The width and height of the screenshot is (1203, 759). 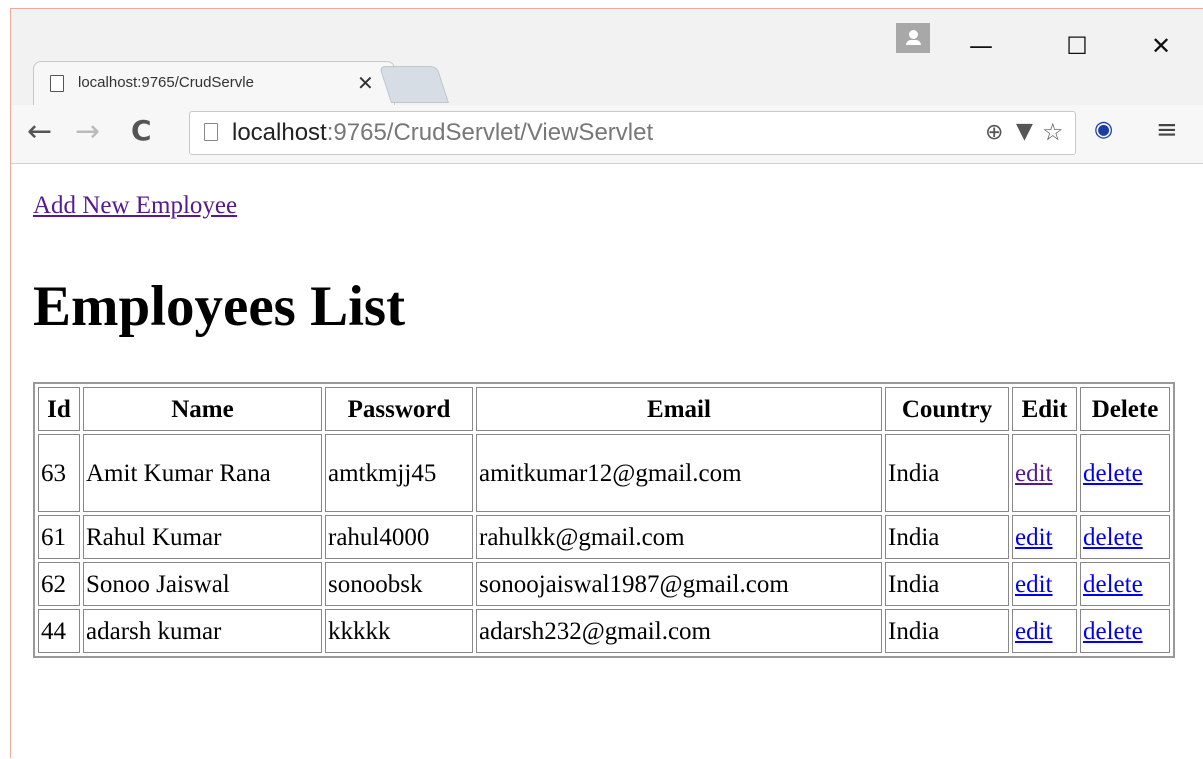 I want to click on tab-active: localhost:9765/CrudServle ✕, so click(x=214, y=83).